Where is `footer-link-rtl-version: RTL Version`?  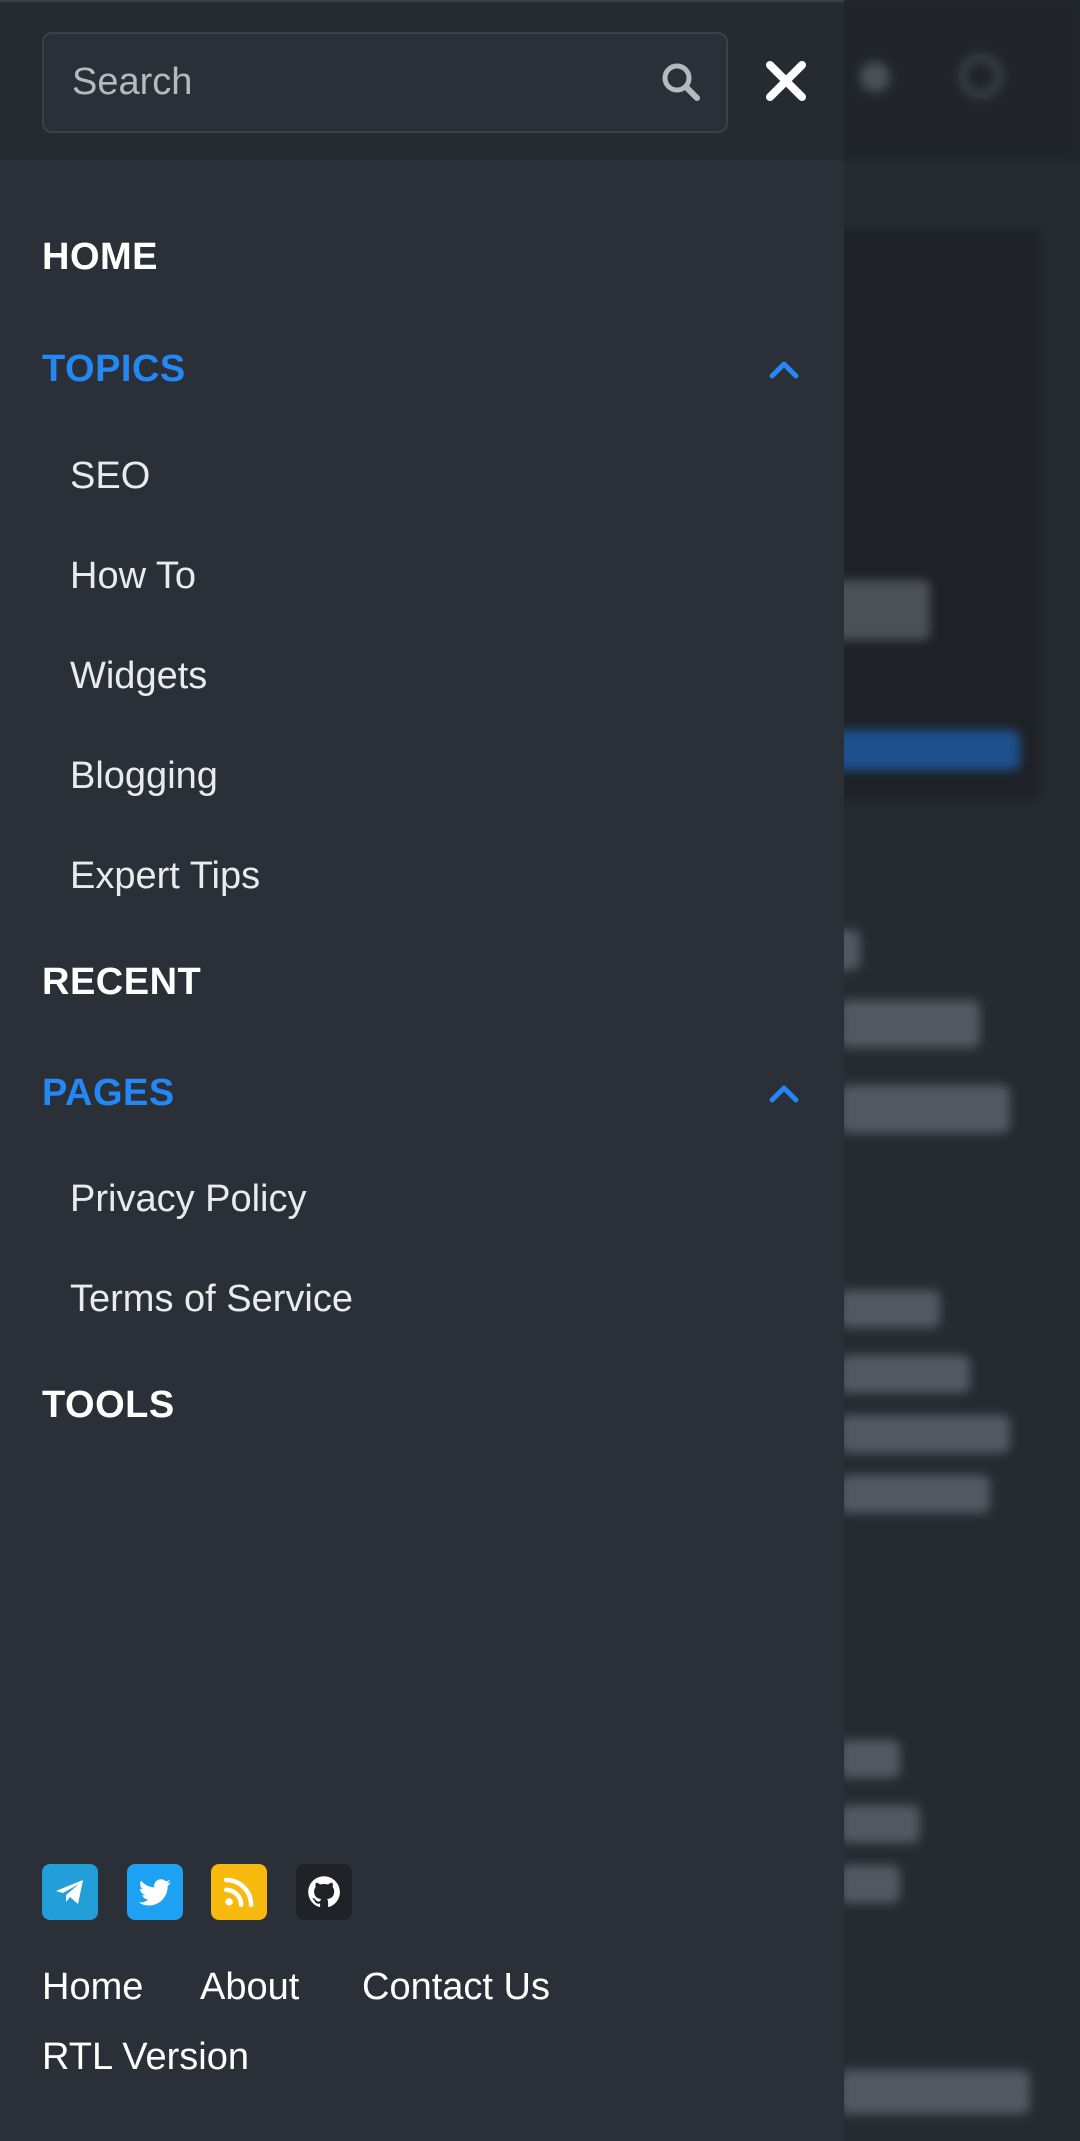 footer-link-rtl-version: RTL Version is located at coordinates (145, 2057).